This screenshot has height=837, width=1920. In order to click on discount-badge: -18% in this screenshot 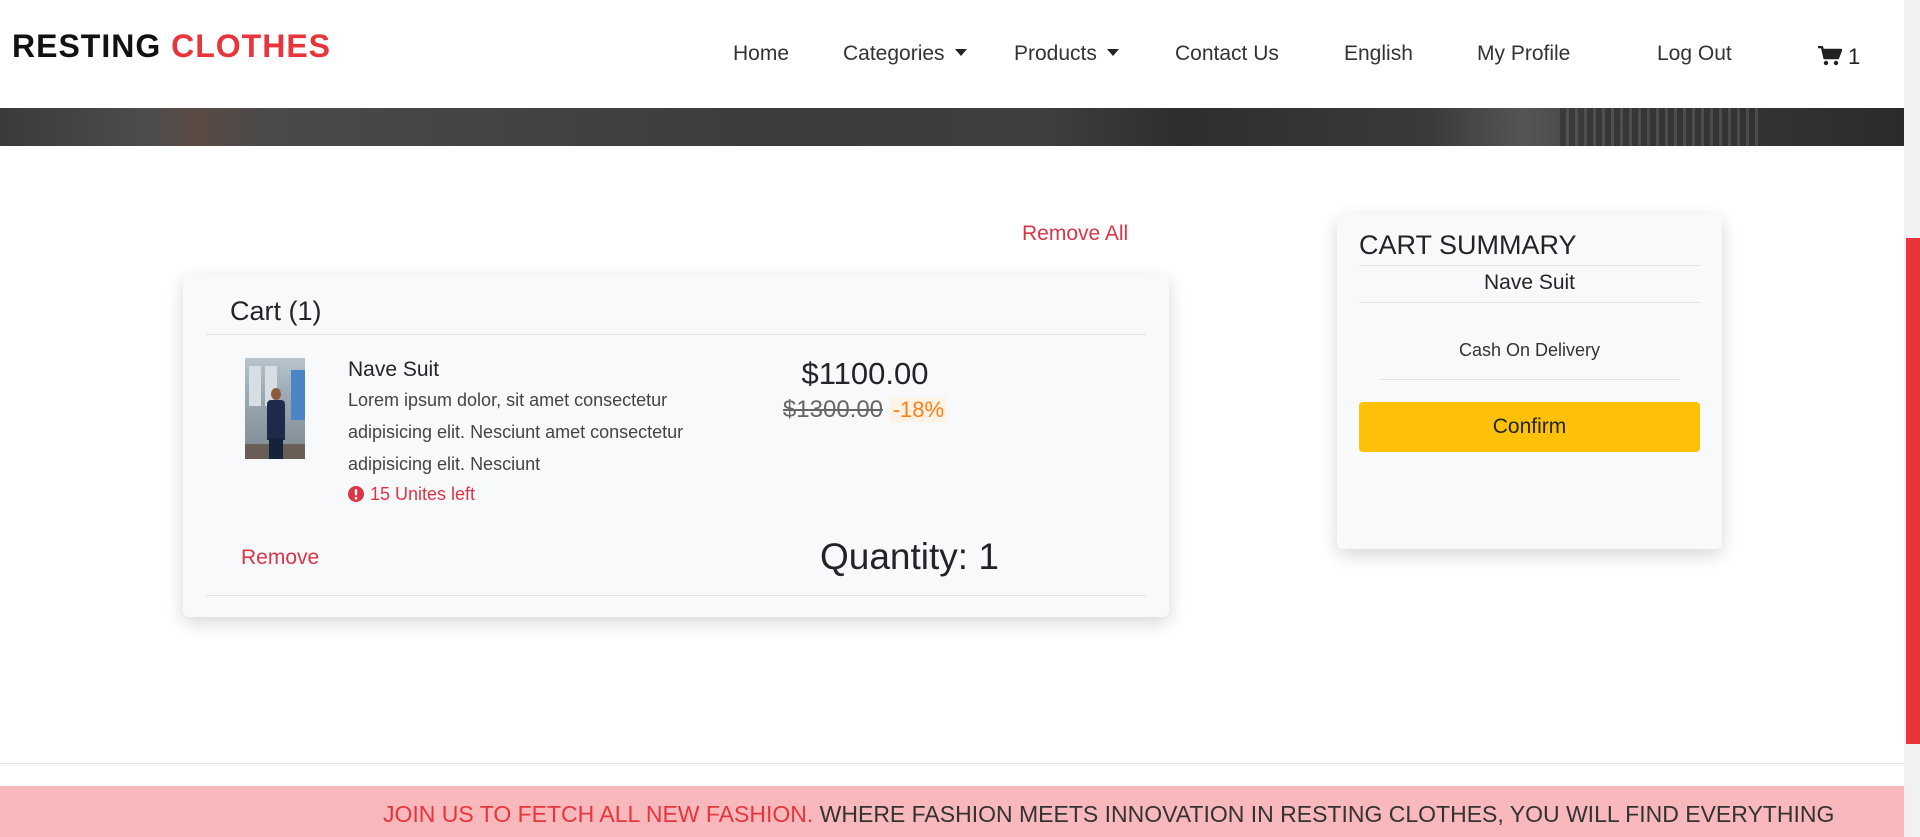, I will do `click(918, 409)`.